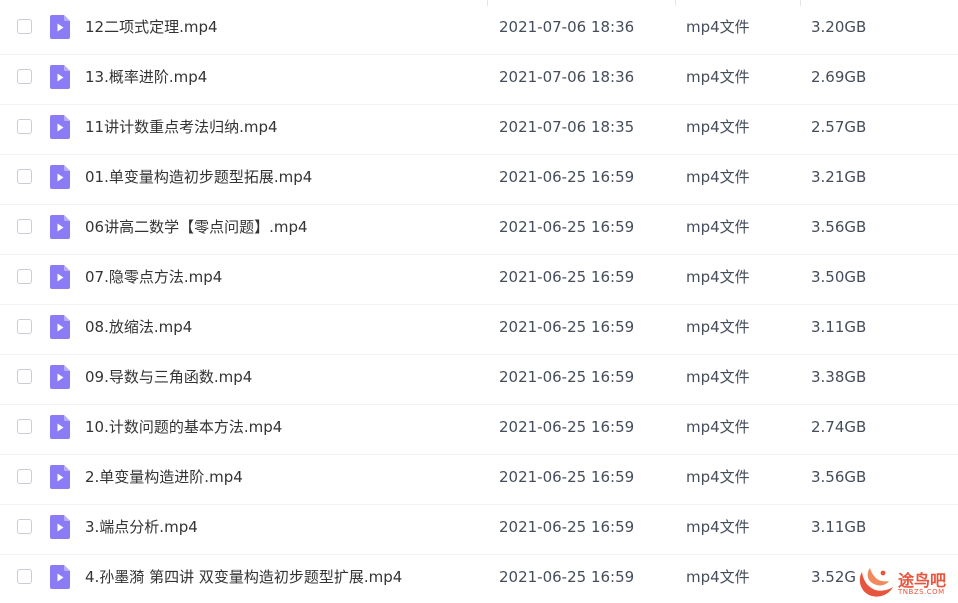 This screenshot has height=603, width=958. Describe the element at coordinates (479, 330) in the screenshot. I see `file-row: 08.放缩法.mp4 2021-06-25 16:59 mp4文件 3.11GB` at that location.